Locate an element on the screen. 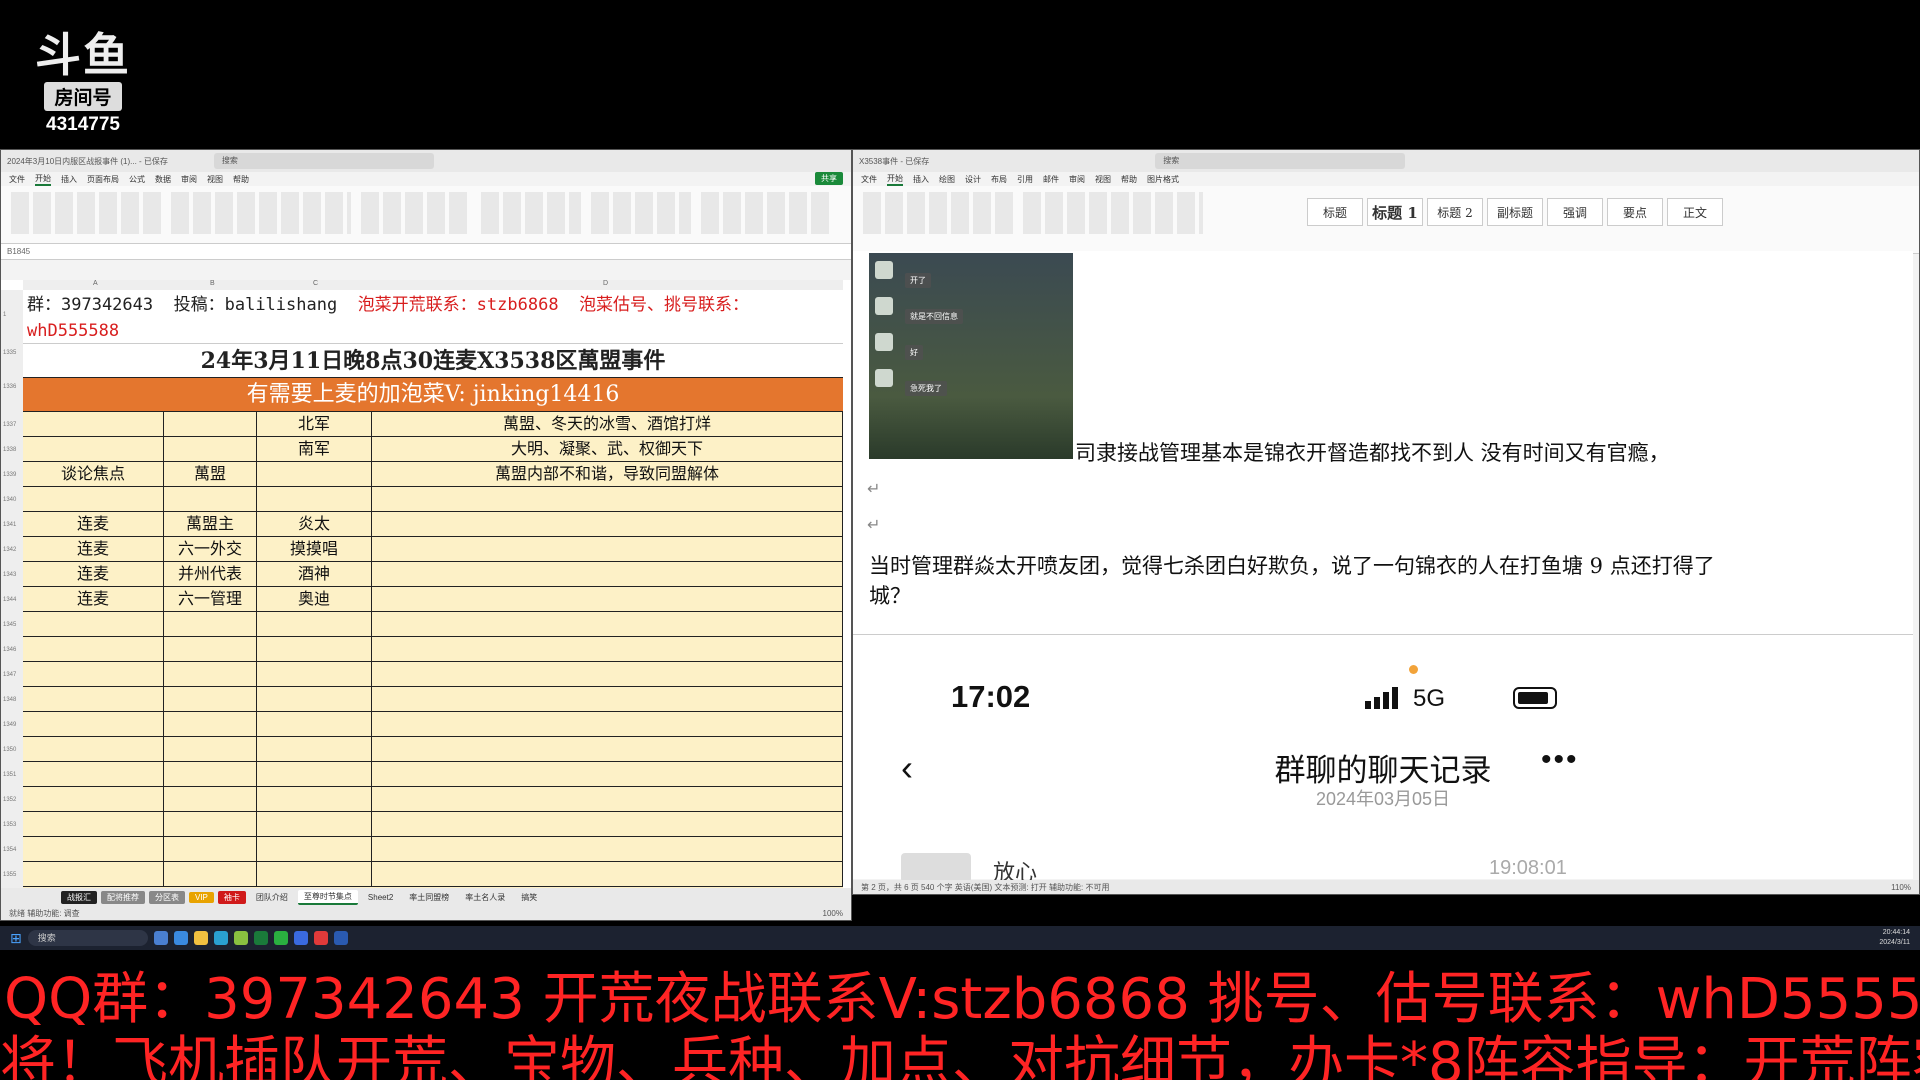 This screenshot has height=1080, width=1920. cell-b: 萬盟 is located at coordinates (210, 474).